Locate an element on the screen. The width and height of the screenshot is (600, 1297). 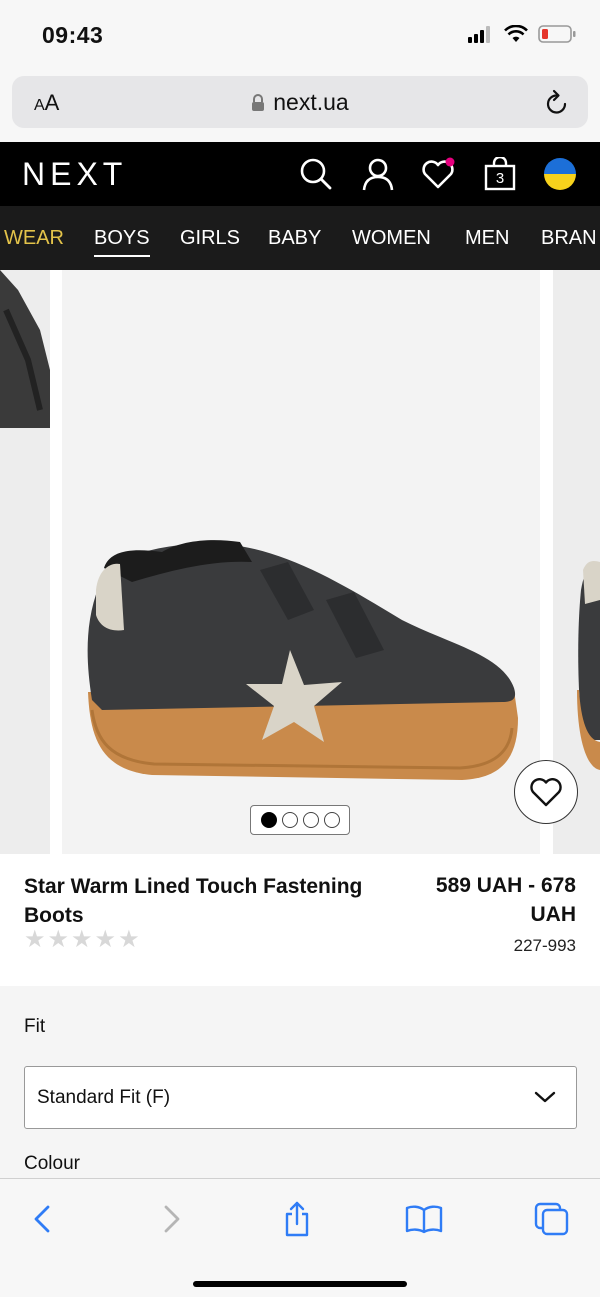
category-nav: WEAR BOYS GIRLS BABY WOMEN MEN BRAN is located at coordinates (300, 238).